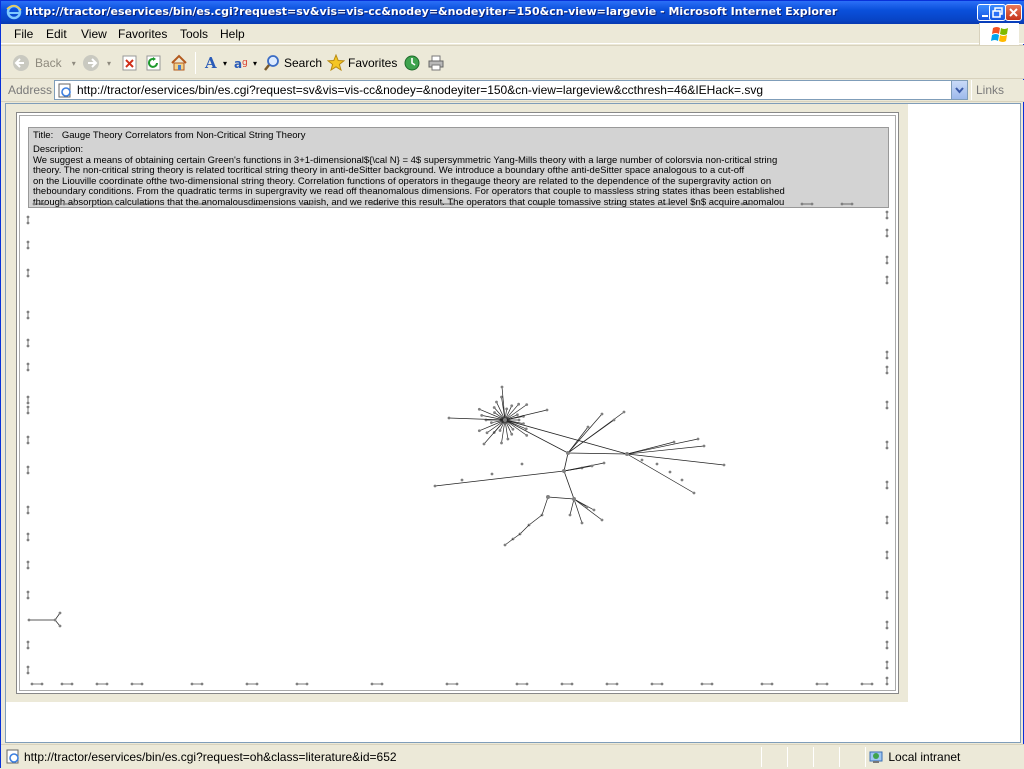 The image size is (1024, 769). What do you see at coordinates (130, 63) in the screenshot?
I see `stop-button` at bounding box center [130, 63].